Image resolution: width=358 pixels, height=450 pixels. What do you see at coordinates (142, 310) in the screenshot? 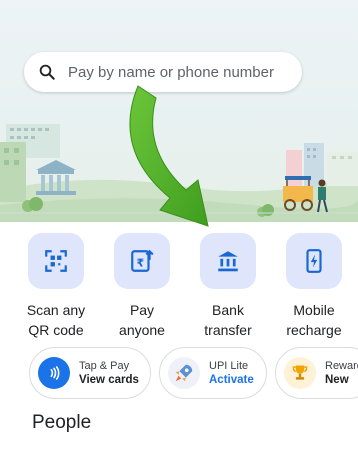
I see `action-label-line1: Pay` at bounding box center [142, 310].